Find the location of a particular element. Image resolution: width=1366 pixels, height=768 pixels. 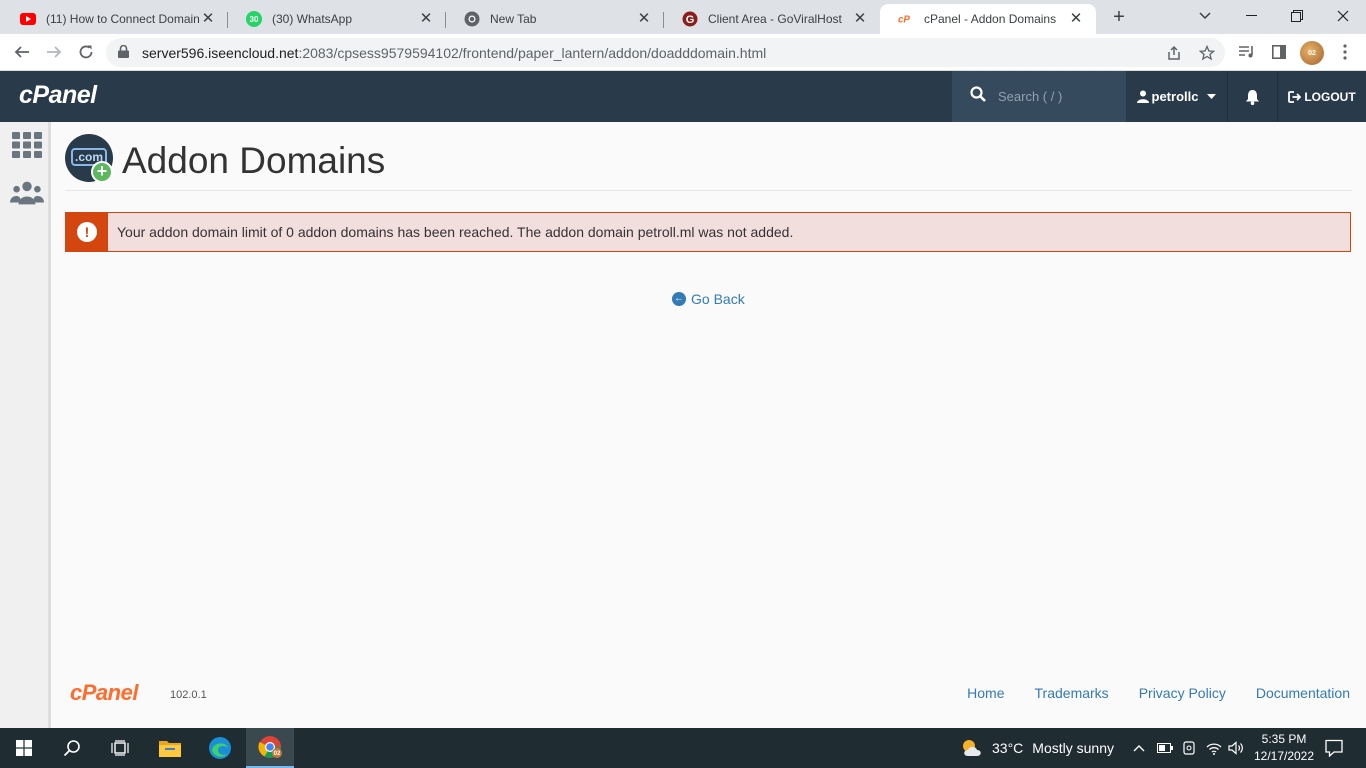

logout-icon is located at coordinates (1295, 96).